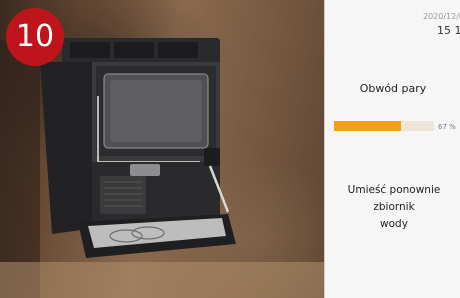  What do you see at coordinates (393, 88) in the screenshot?
I see `process-title: Obwód pary` at bounding box center [393, 88].